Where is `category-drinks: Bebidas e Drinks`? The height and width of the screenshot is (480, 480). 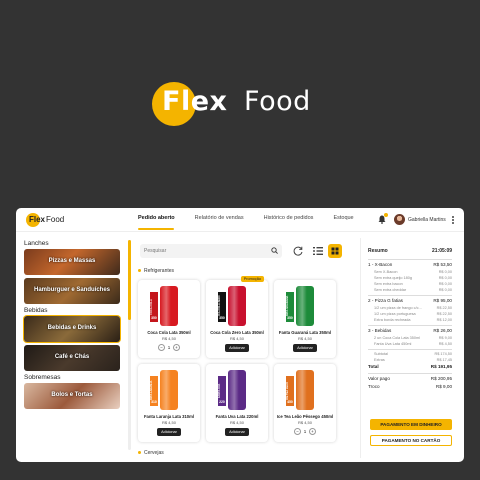 category-drinks: Bebidas e Drinks is located at coordinates (72, 329).